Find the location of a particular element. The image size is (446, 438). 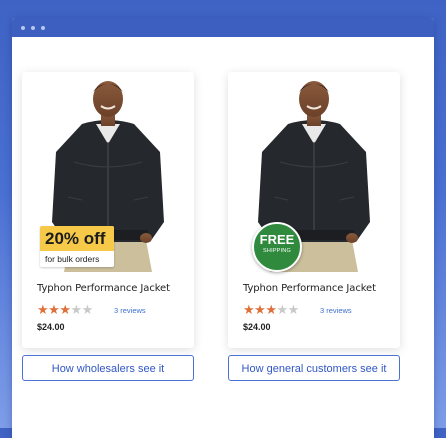

discount-subtext: for bulk orders is located at coordinates (72, 259).